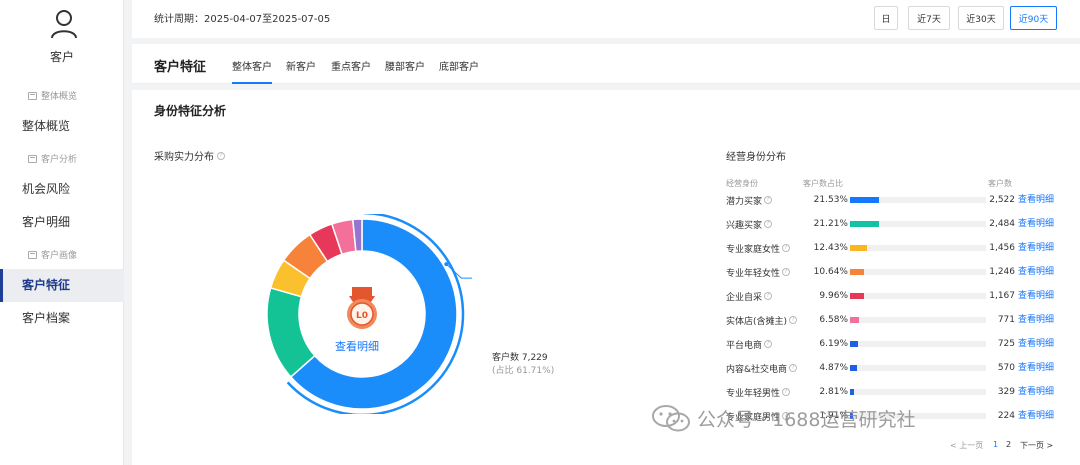  What do you see at coordinates (995, 444) in the screenshot?
I see `pager-page-1: 1` at bounding box center [995, 444].